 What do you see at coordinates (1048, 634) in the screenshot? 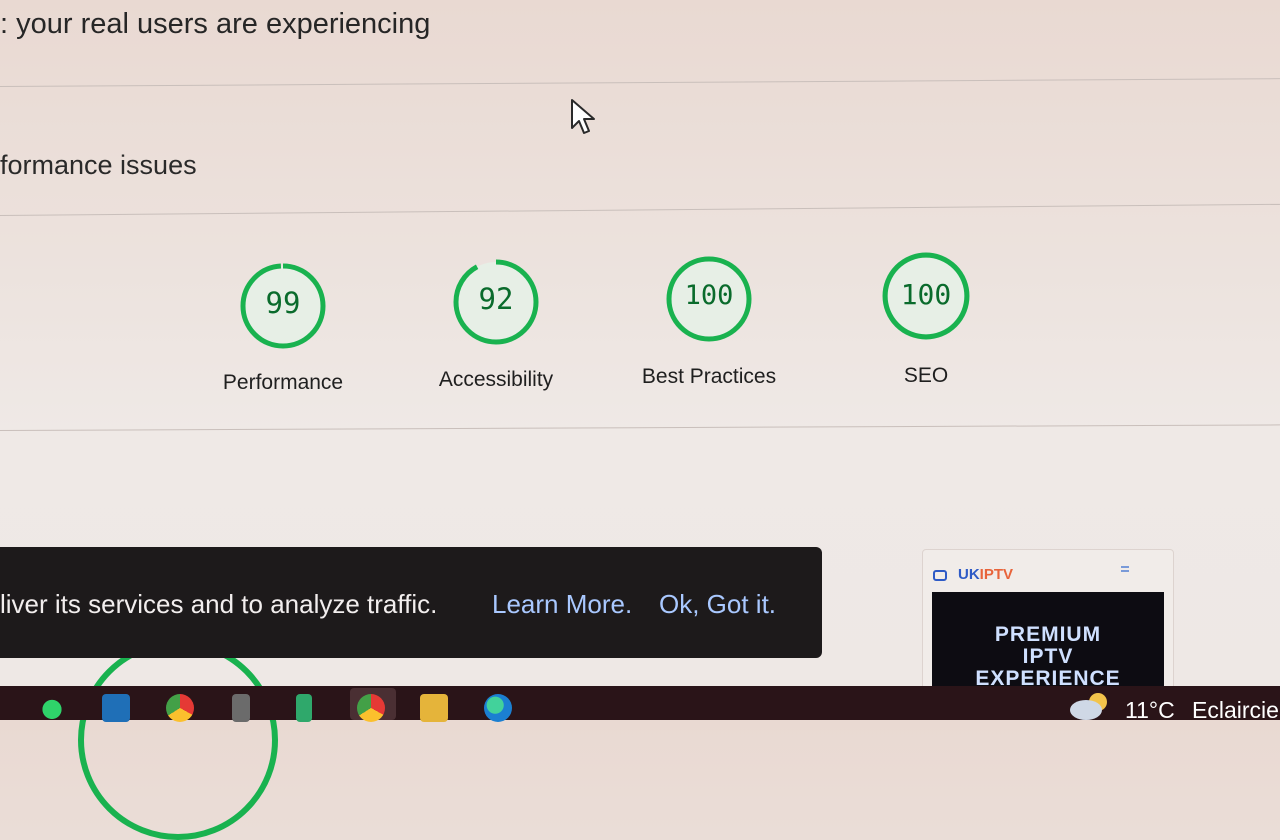
I see `ad-line: PREMIUM` at bounding box center [1048, 634].